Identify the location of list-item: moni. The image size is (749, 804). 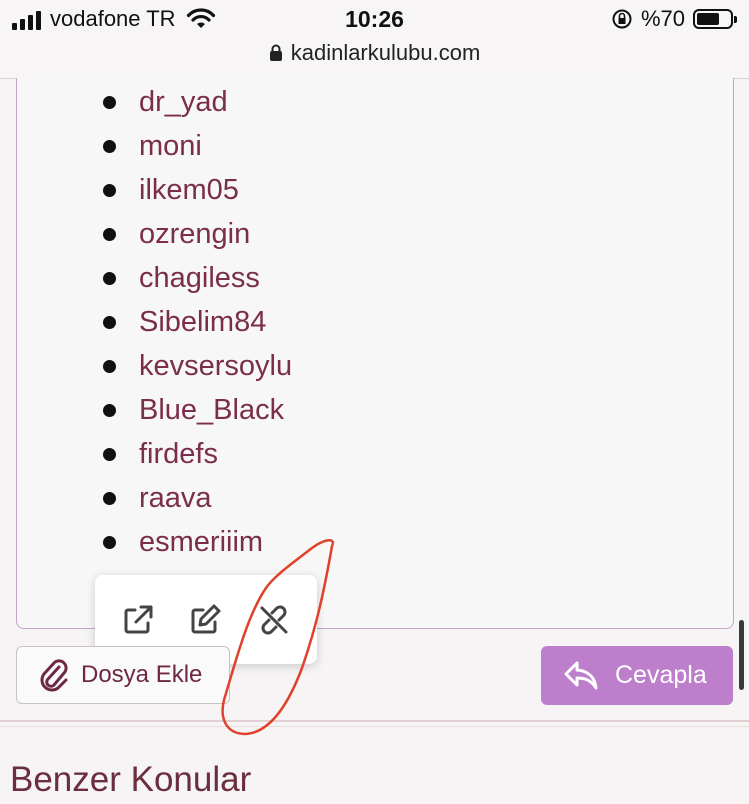
(197, 146).